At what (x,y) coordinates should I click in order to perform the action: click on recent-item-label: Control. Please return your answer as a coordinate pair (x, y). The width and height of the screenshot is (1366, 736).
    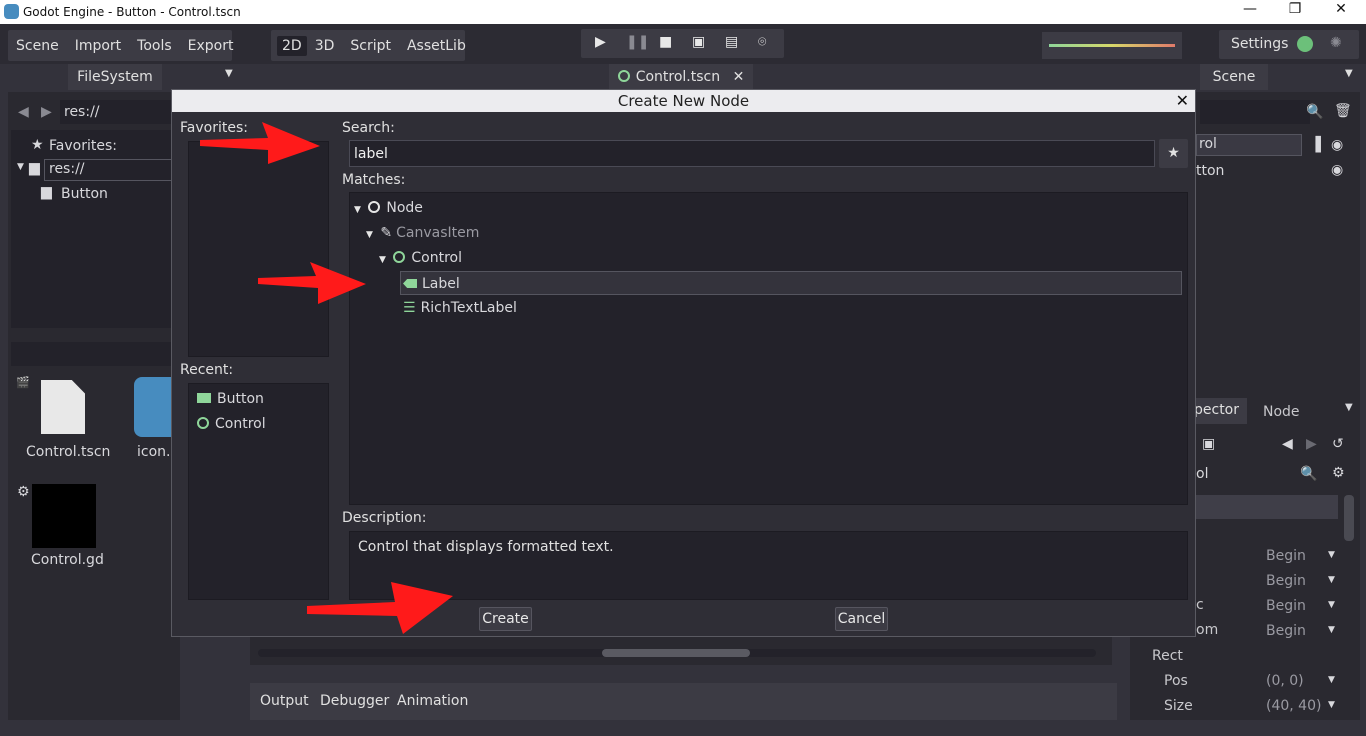
    Looking at the image, I should click on (240, 424).